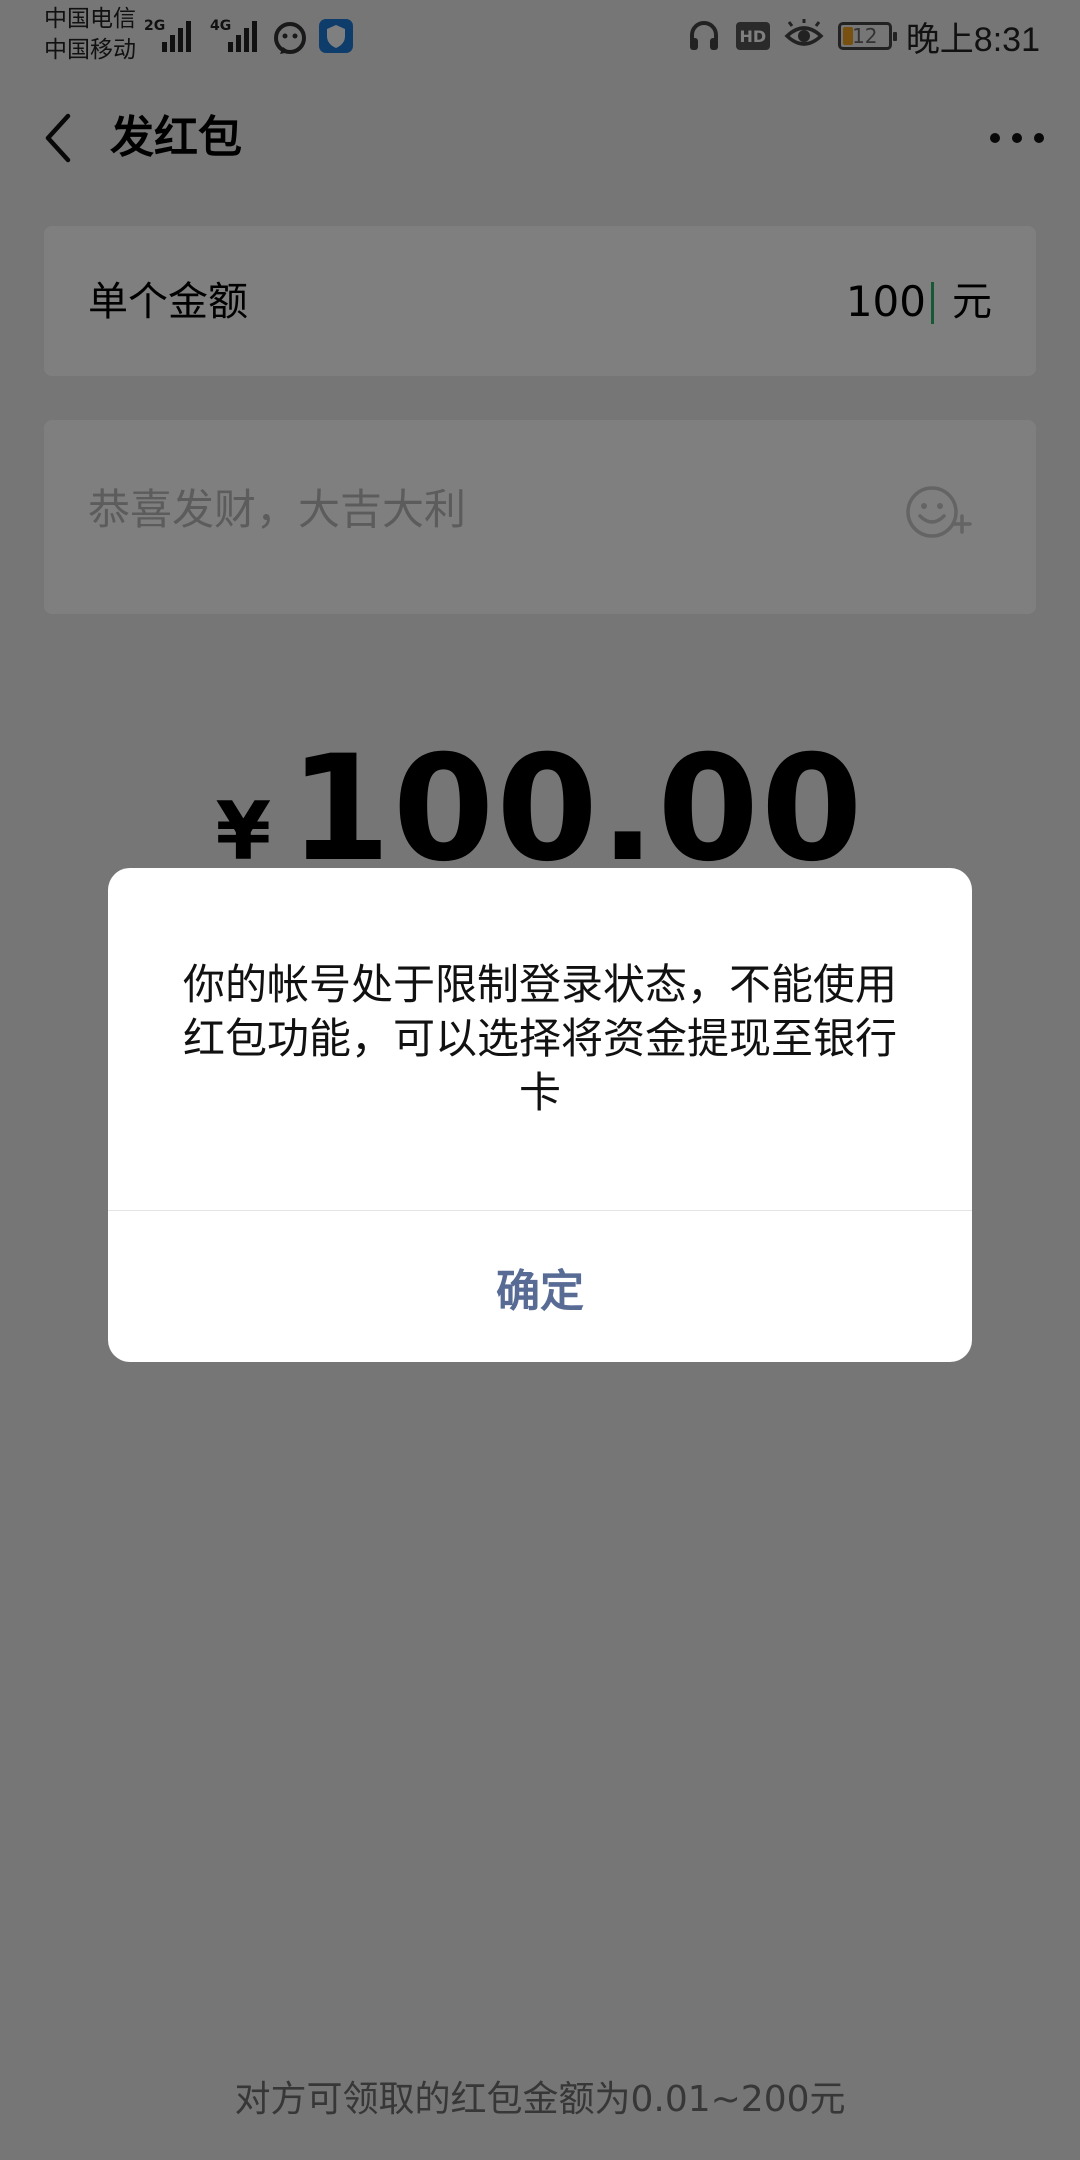 This screenshot has width=1080, height=2160. I want to click on confirm-button: 确定, so click(540, 1286).